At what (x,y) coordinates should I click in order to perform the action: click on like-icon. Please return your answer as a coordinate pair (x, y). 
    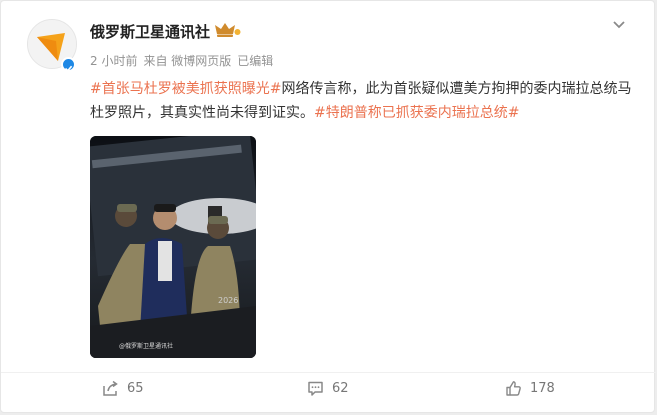
    Looking at the image, I should click on (513, 388).